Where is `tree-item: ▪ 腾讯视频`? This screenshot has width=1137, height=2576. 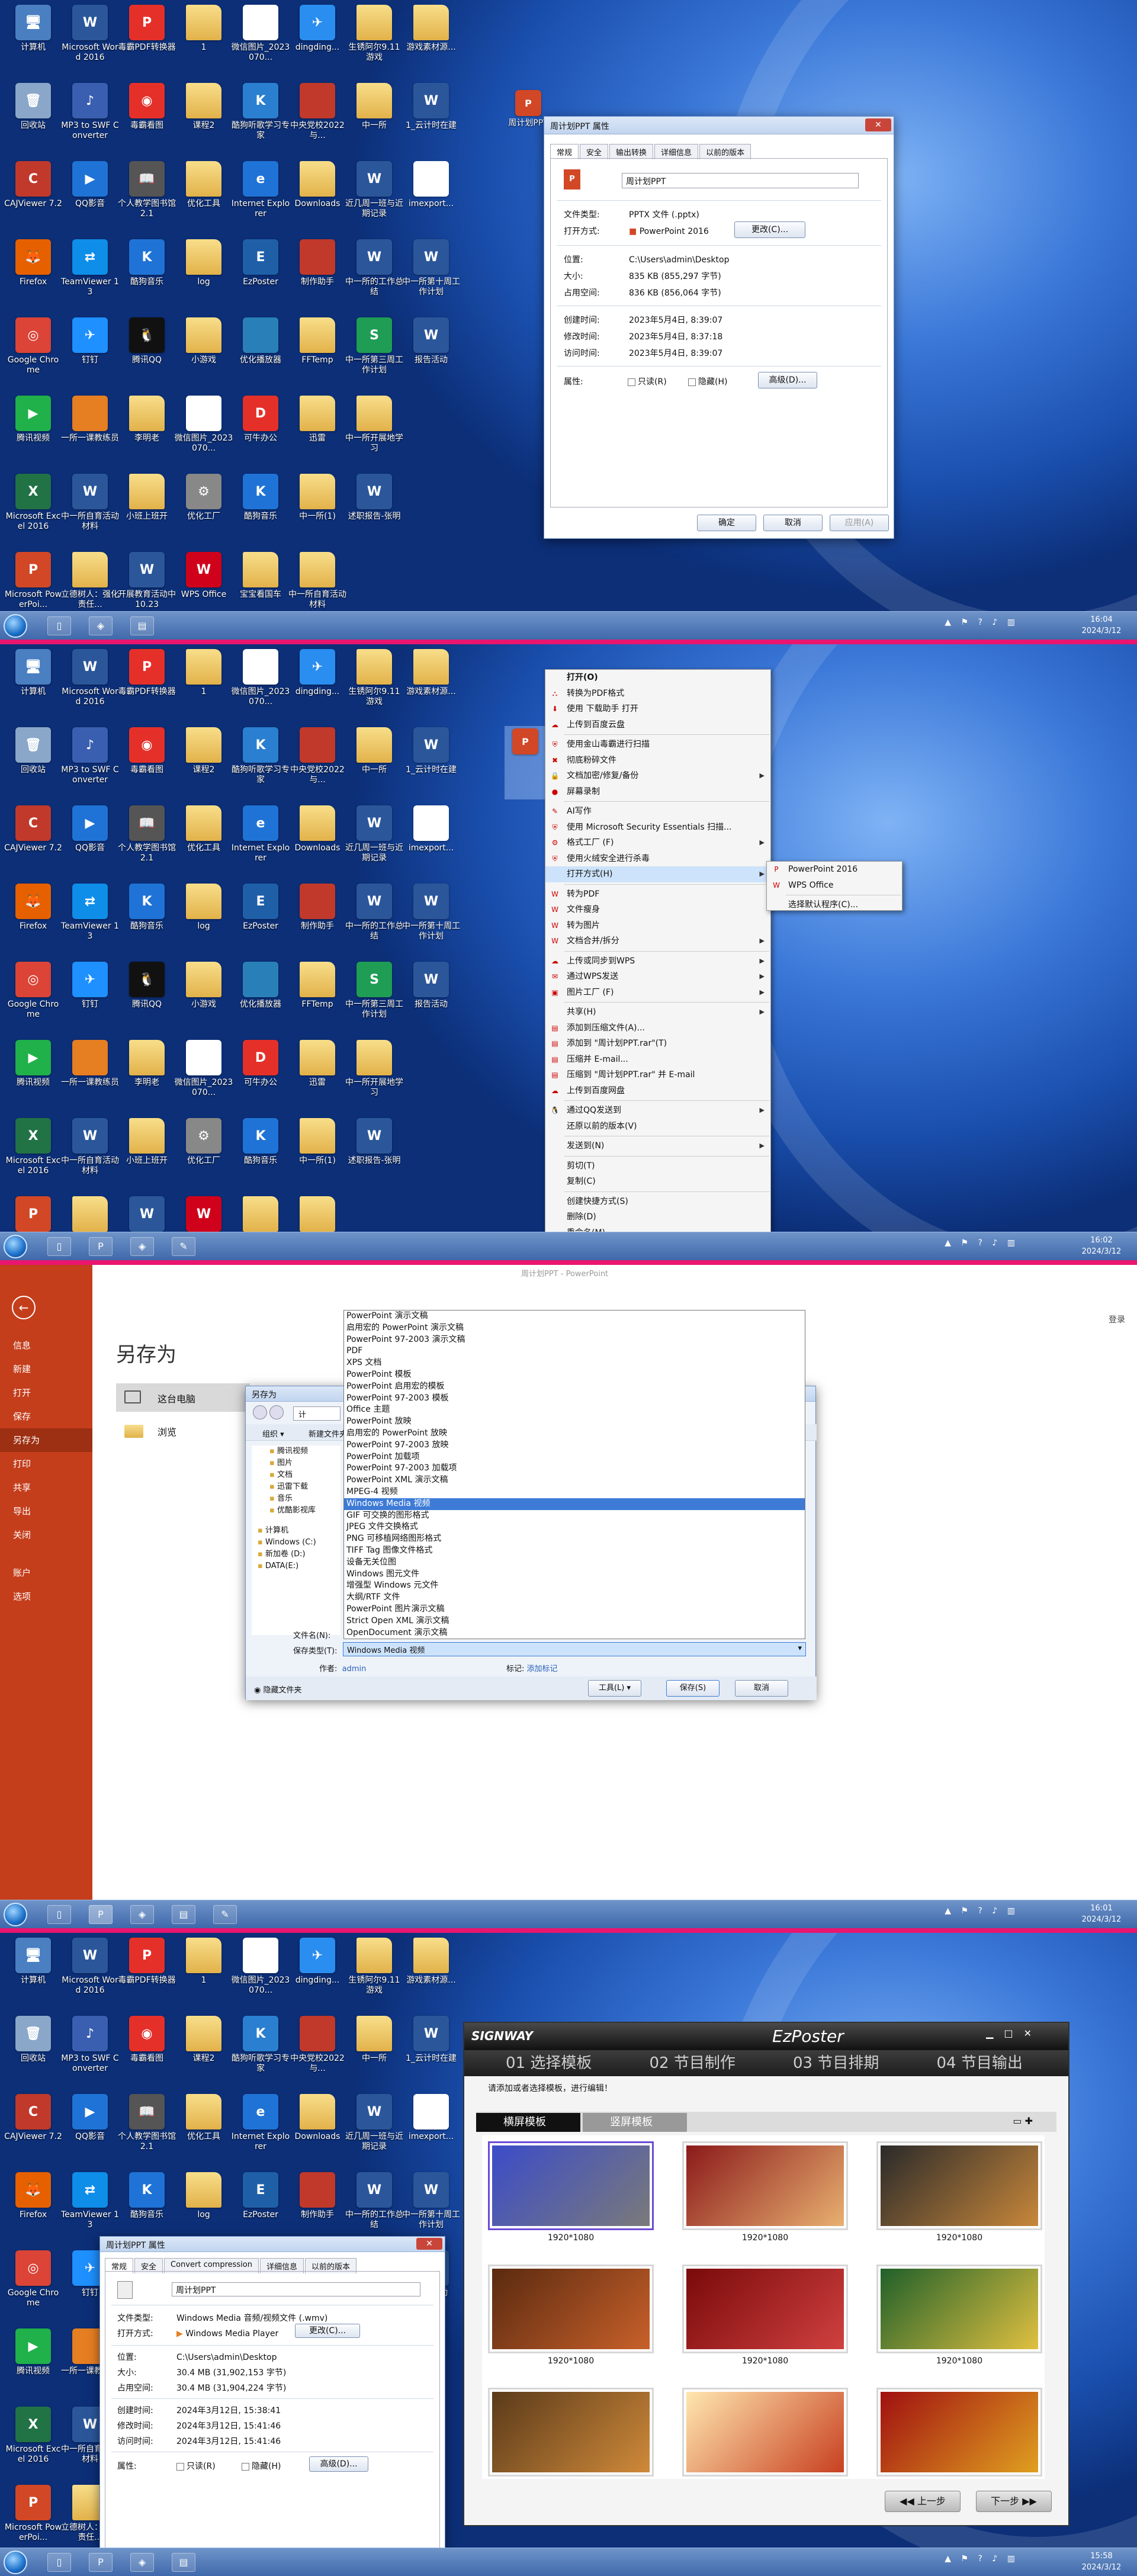 tree-item: ▪ 腾讯视频 is located at coordinates (296, 1451).